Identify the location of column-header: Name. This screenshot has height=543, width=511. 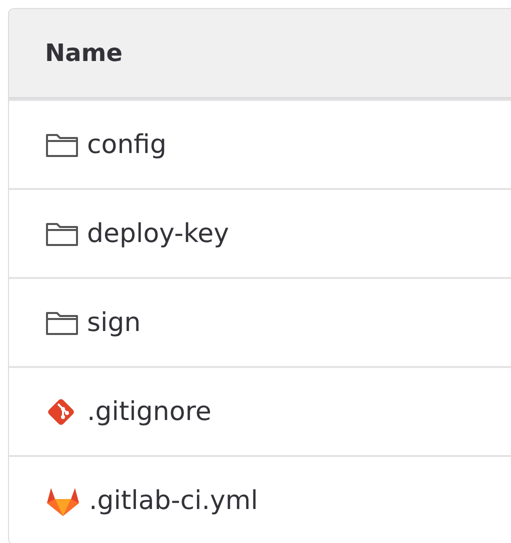
(84, 53).